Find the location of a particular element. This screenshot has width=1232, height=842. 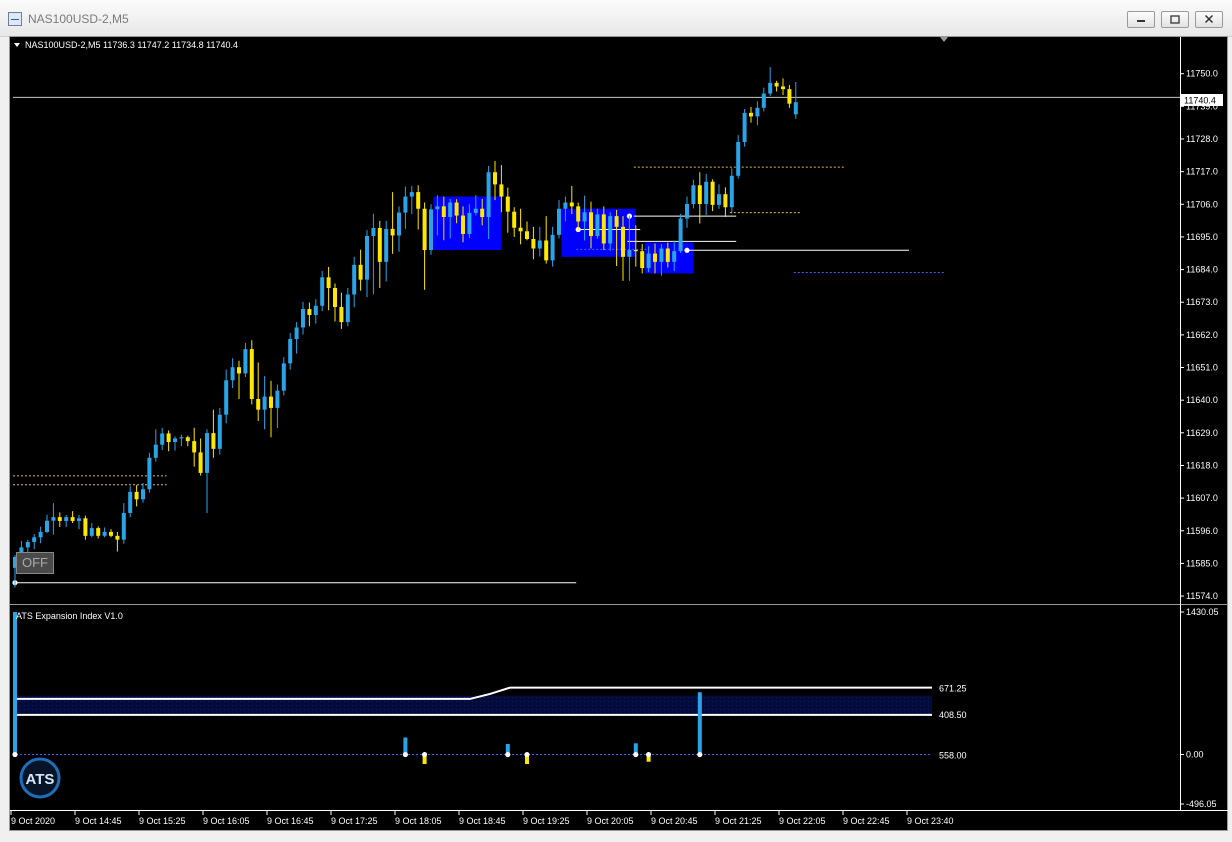

price-tick-label: 11574.0 is located at coordinates (1202, 596).